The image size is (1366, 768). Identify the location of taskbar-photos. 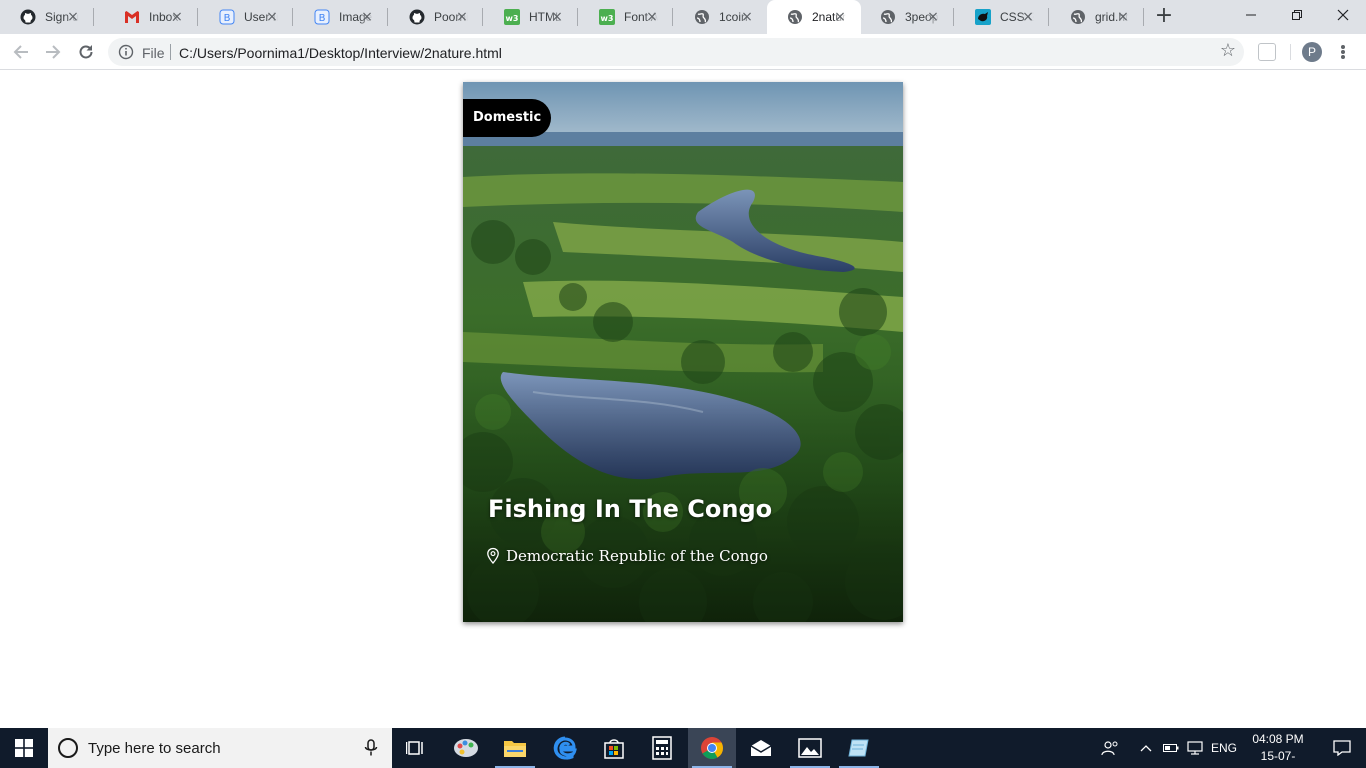
(810, 748).